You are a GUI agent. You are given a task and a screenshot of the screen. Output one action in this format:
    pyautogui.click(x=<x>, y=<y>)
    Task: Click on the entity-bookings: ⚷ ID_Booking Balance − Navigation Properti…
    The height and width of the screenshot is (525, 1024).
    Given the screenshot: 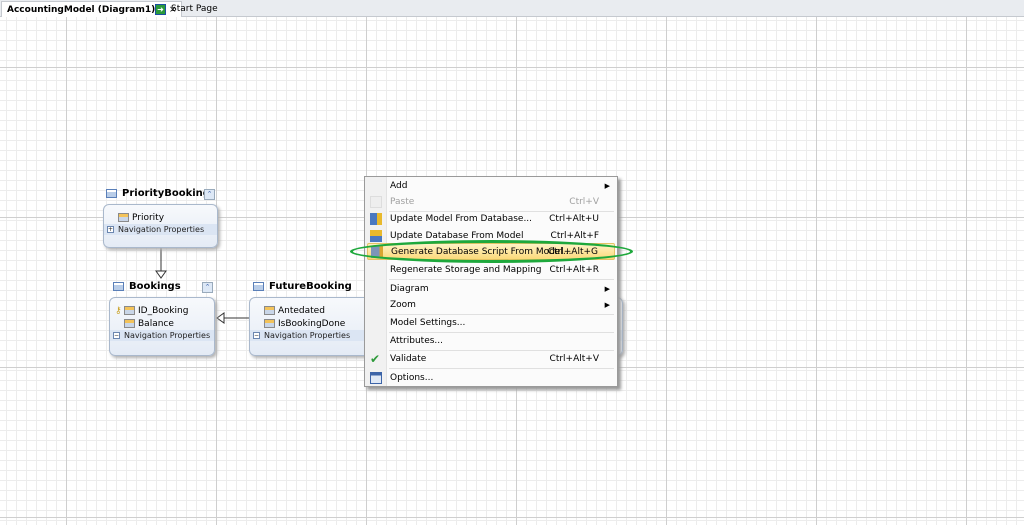 What is the action you would take?
    pyautogui.click(x=162, y=326)
    